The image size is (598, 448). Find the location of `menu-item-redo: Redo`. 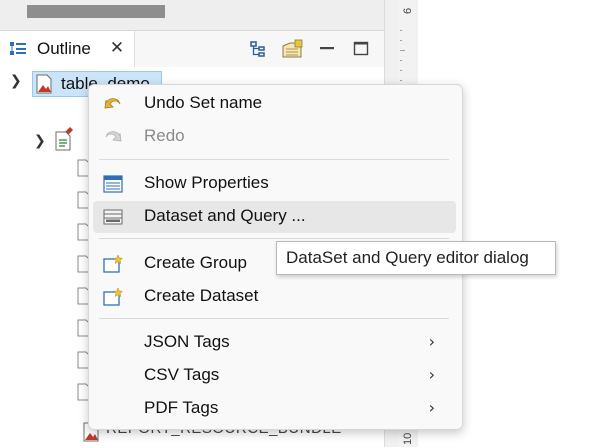

menu-item-redo: Redo is located at coordinates (274, 137).